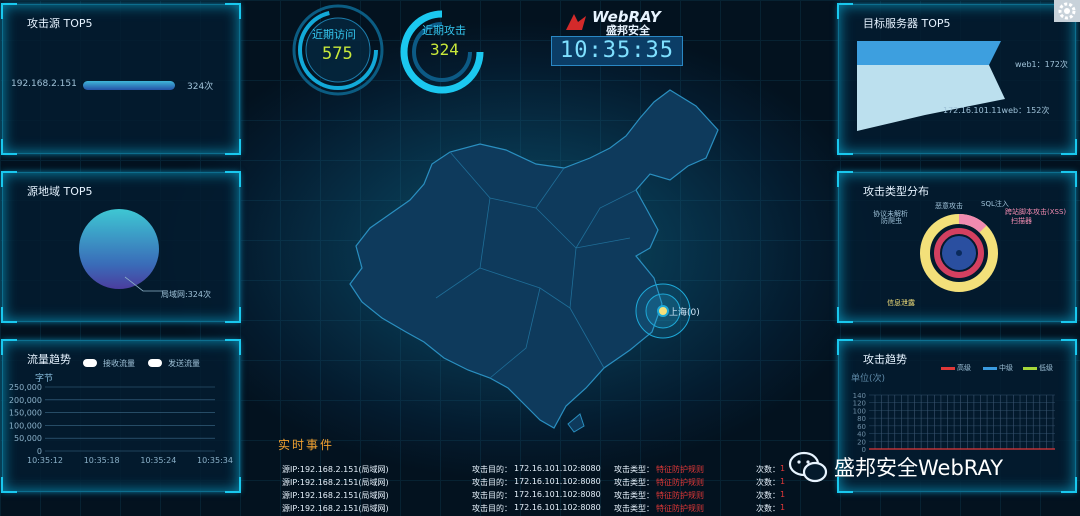  I want to click on brand-logo-icon, so click(576, 22).